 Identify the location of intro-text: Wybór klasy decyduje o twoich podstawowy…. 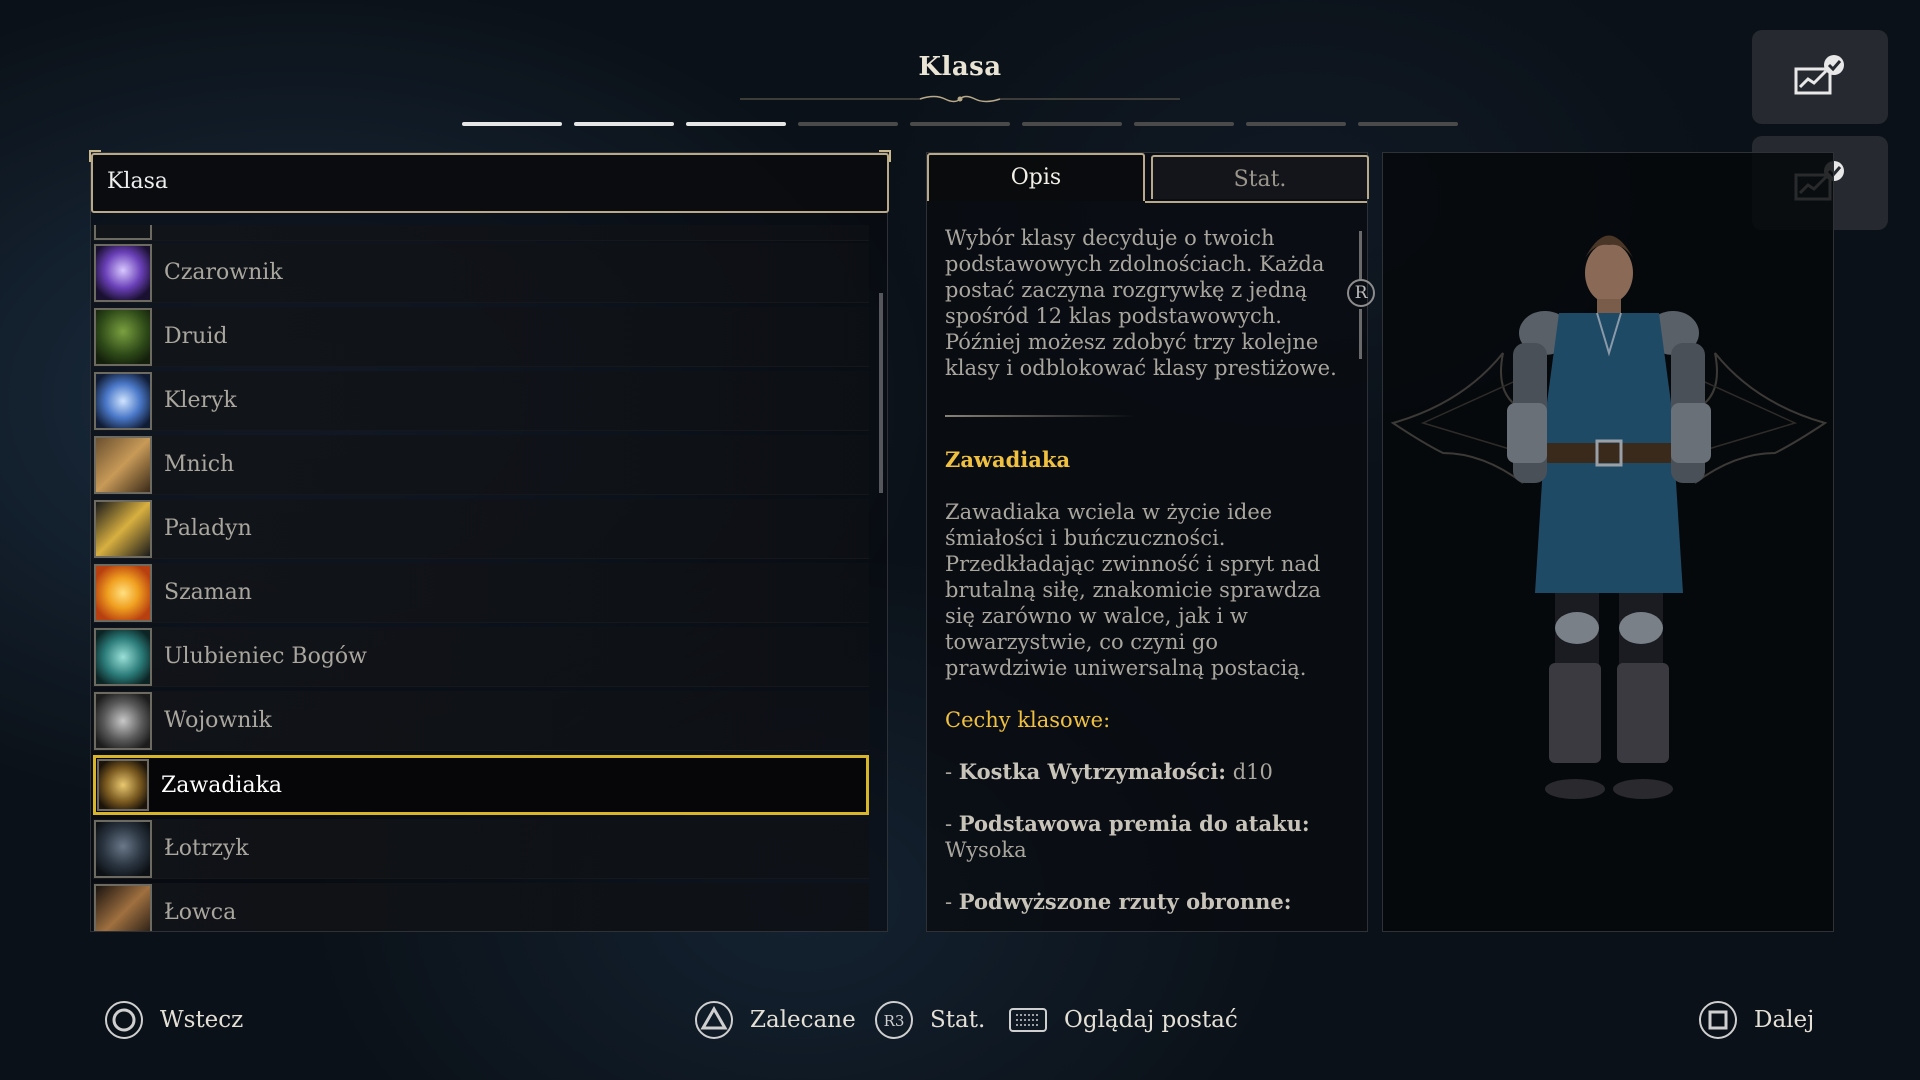
(1141, 303).